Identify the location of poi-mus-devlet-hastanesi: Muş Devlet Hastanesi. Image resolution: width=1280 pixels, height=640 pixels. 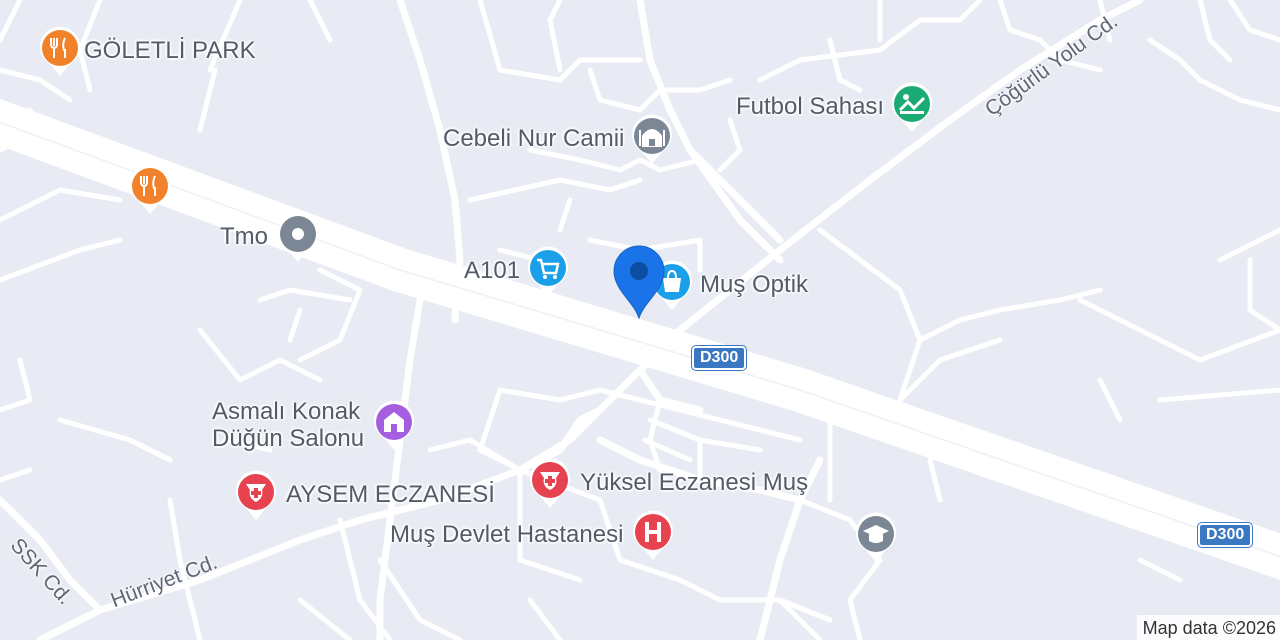
(533, 535).